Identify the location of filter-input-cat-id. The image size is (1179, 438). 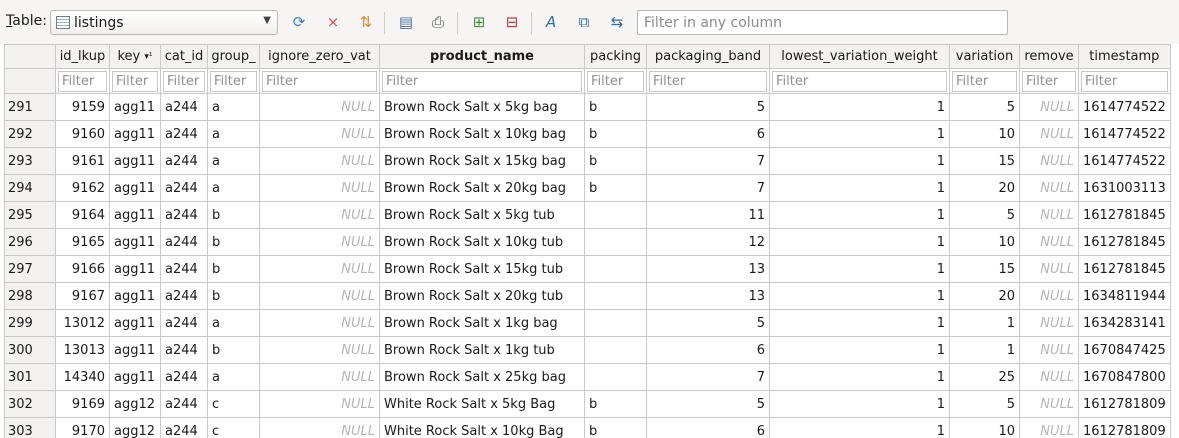
(184, 81).